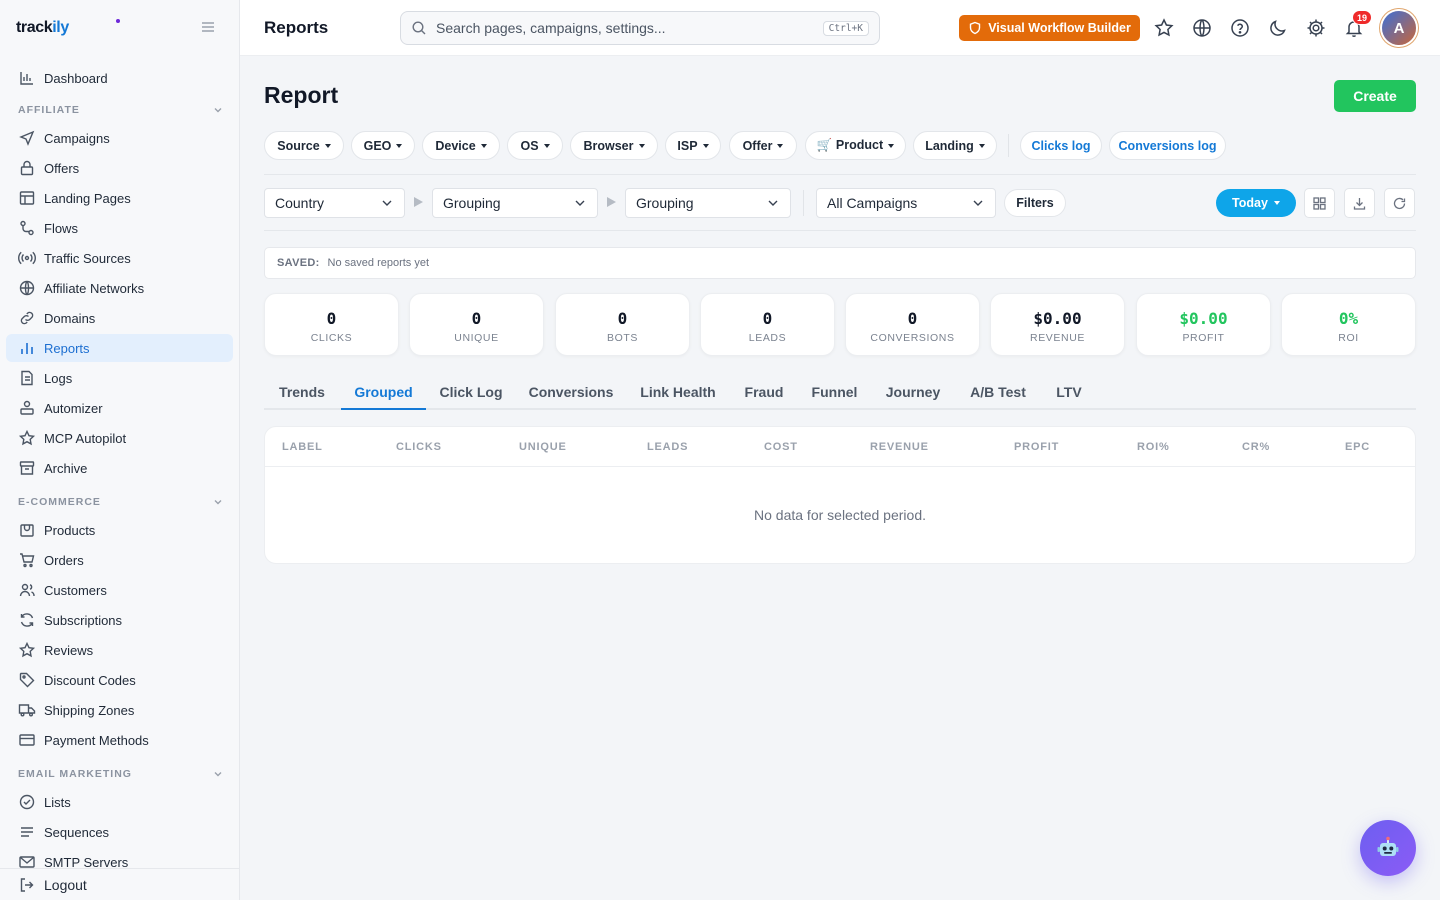  What do you see at coordinates (1164, 28) in the screenshot?
I see `star-icon` at bounding box center [1164, 28].